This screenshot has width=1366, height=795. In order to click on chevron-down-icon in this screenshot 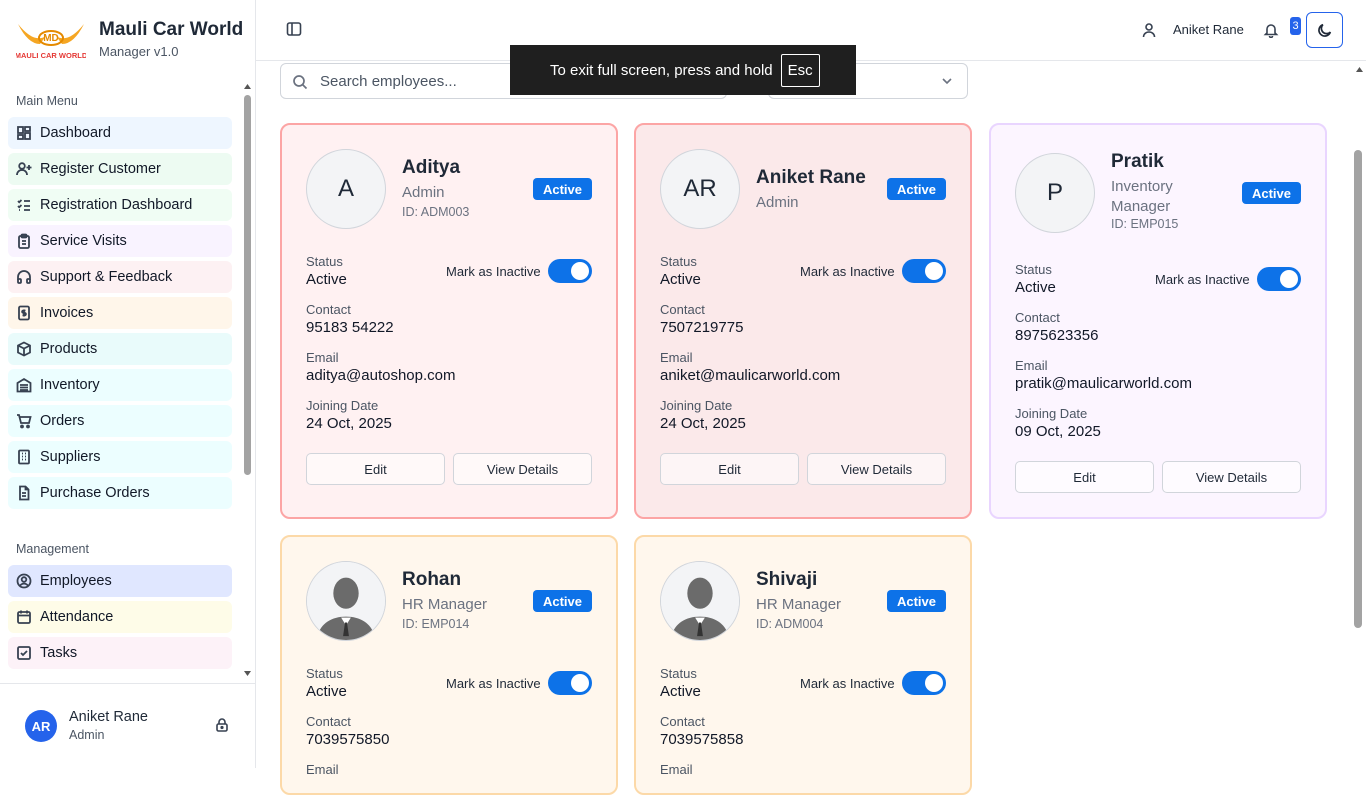, I will do `click(947, 81)`.